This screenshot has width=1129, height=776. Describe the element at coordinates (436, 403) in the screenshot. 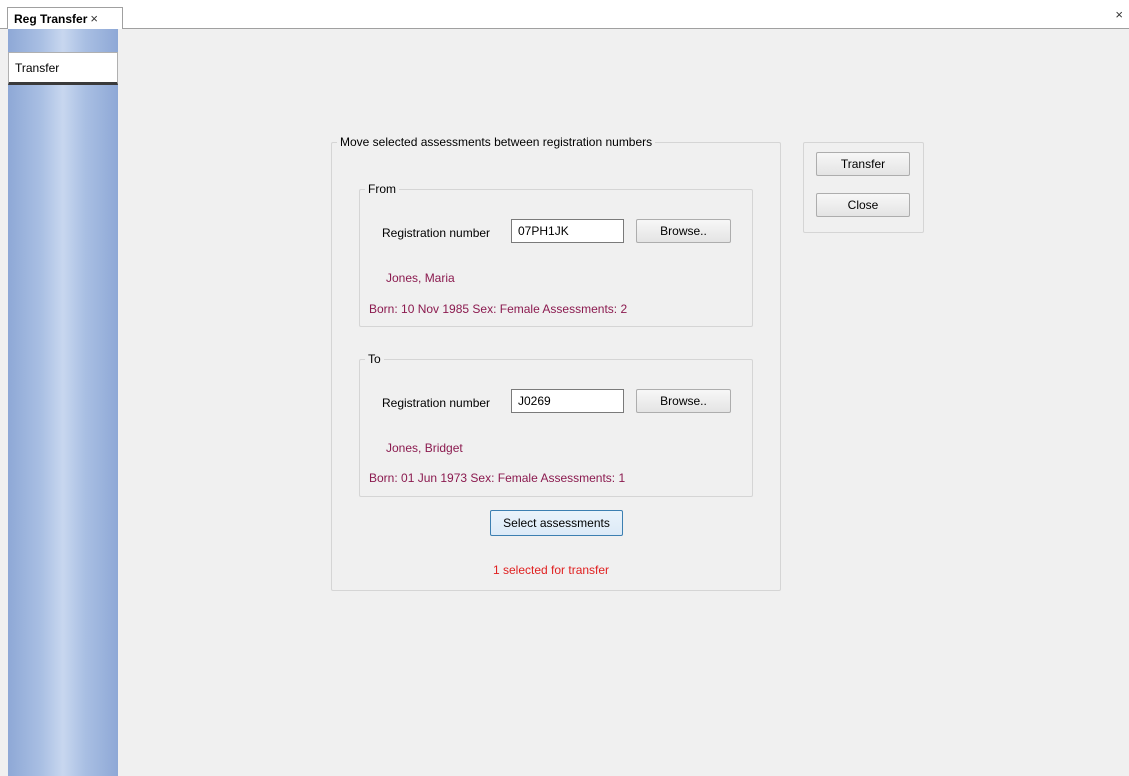

I see `to-regno-label: Registration number` at that location.